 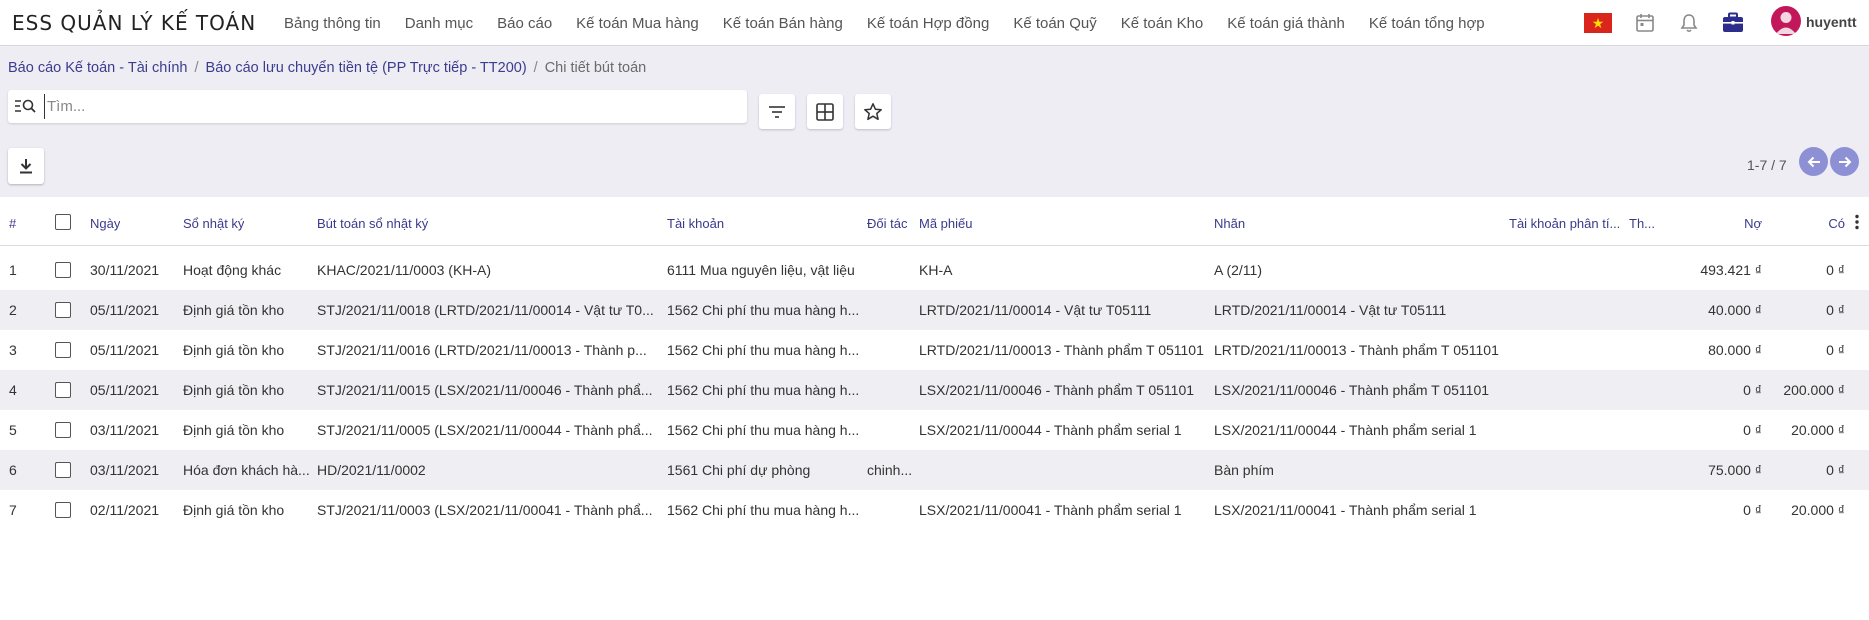 I want to click on menu-item-cash-accounting: Kế toán Quỹ, so click(x=1054, y=23).